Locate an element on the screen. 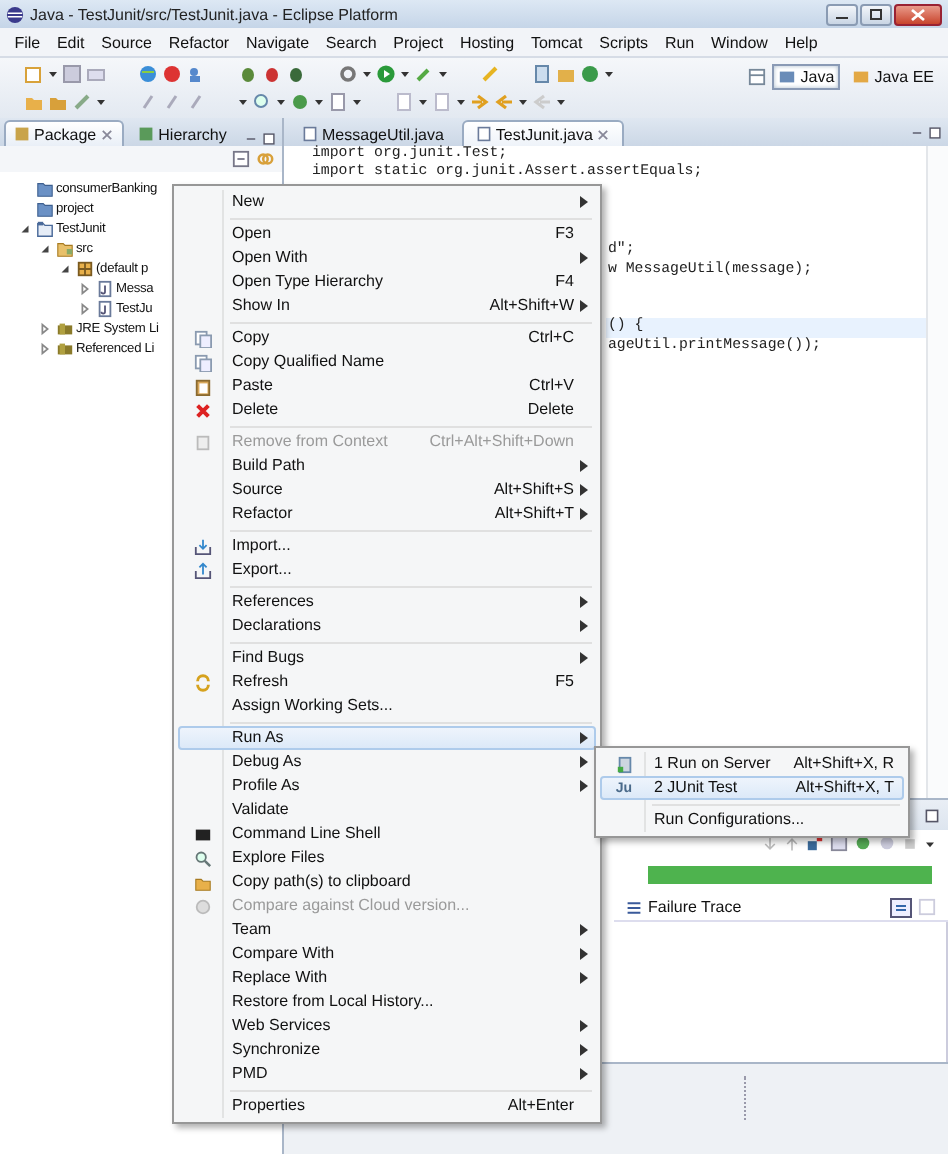  app-icon is located at coordinates (15, 14).